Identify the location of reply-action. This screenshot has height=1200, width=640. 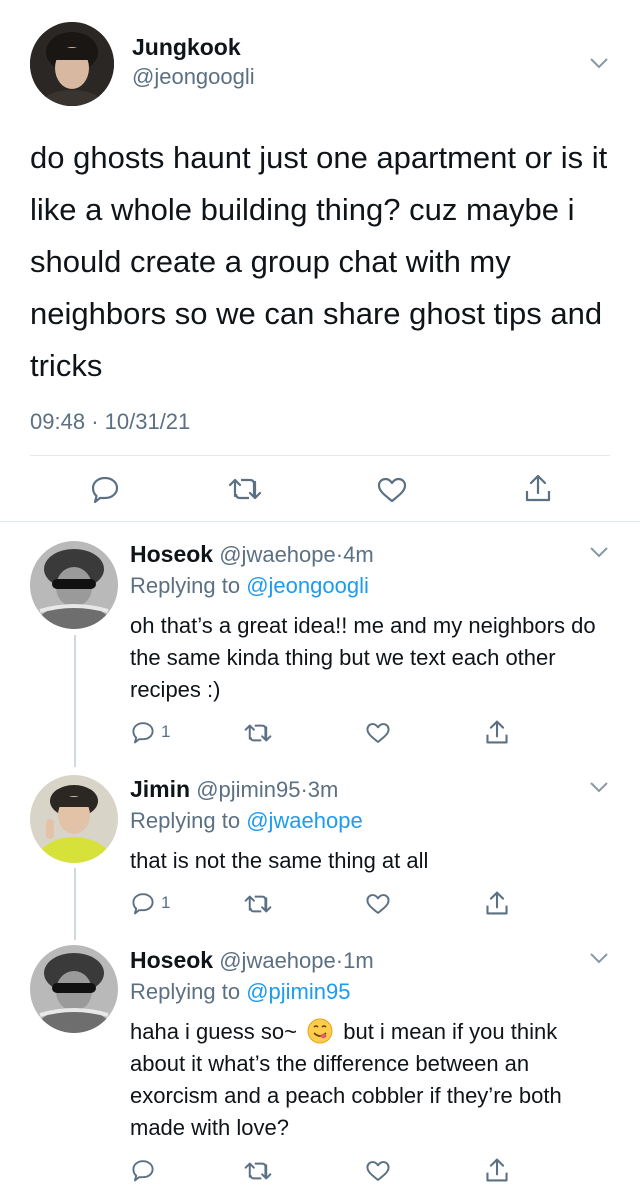
(143, 1170).